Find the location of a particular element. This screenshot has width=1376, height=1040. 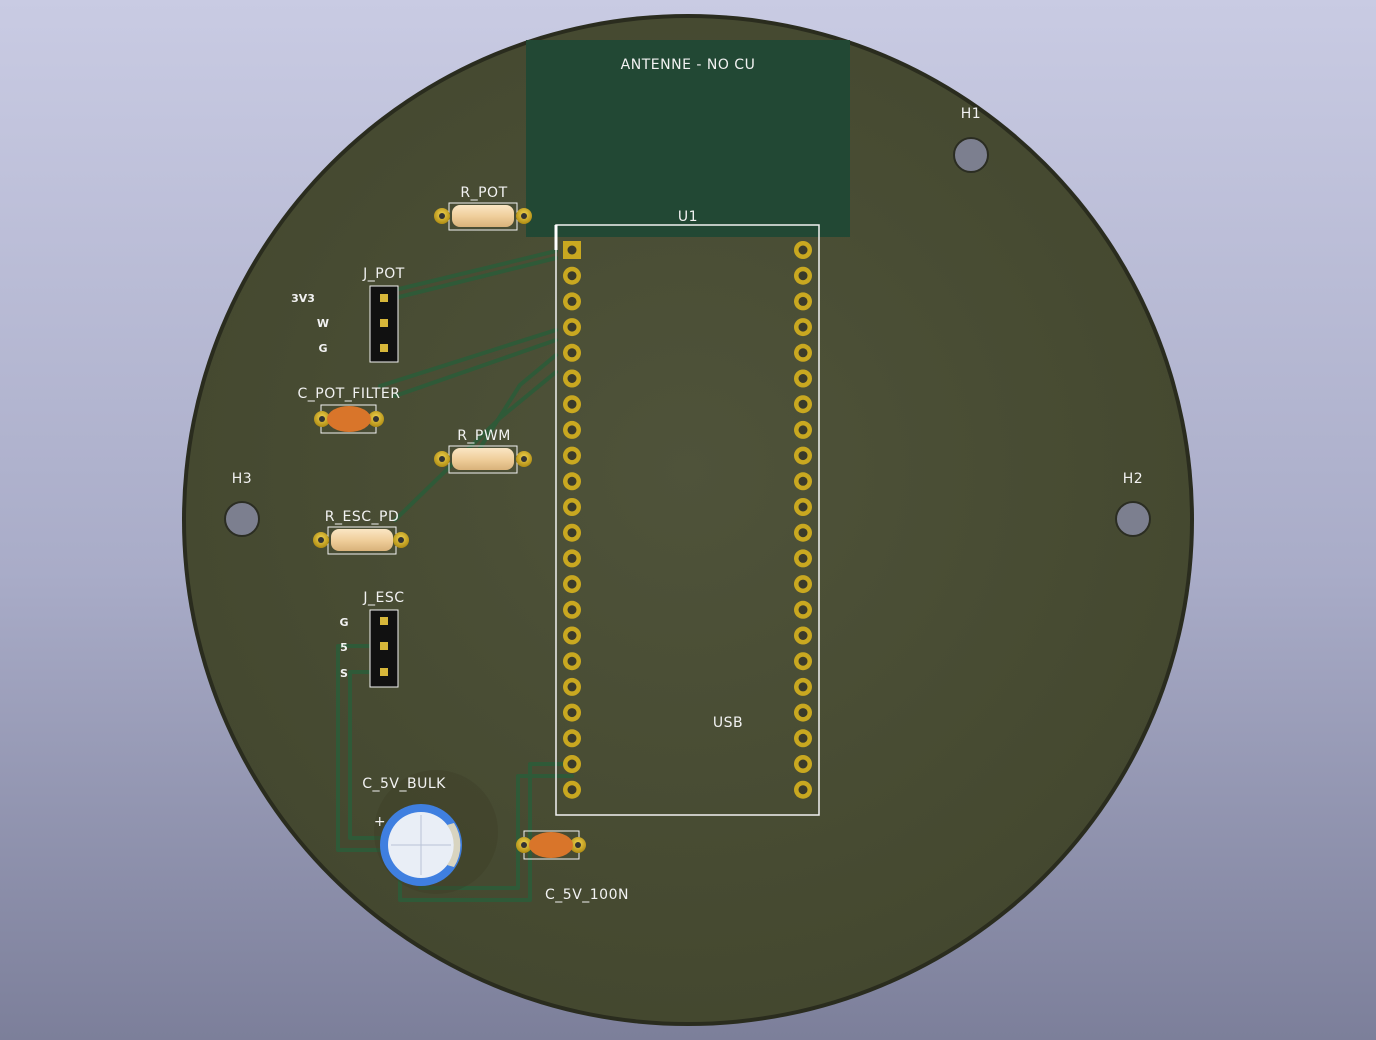

usb-label: USB is located at coordinates (728, 723).